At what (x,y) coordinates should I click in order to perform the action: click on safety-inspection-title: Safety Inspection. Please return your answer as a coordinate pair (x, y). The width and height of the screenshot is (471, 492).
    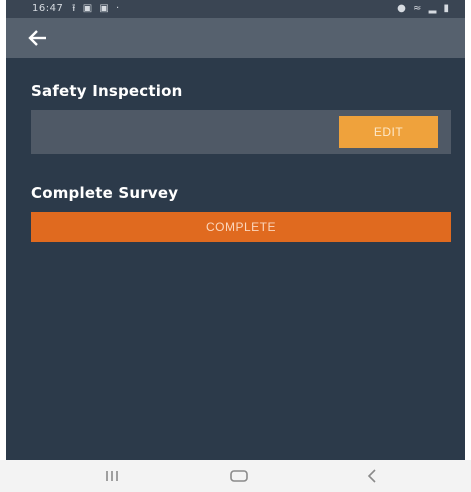
    Looking at the image, I should click on (107, 91).